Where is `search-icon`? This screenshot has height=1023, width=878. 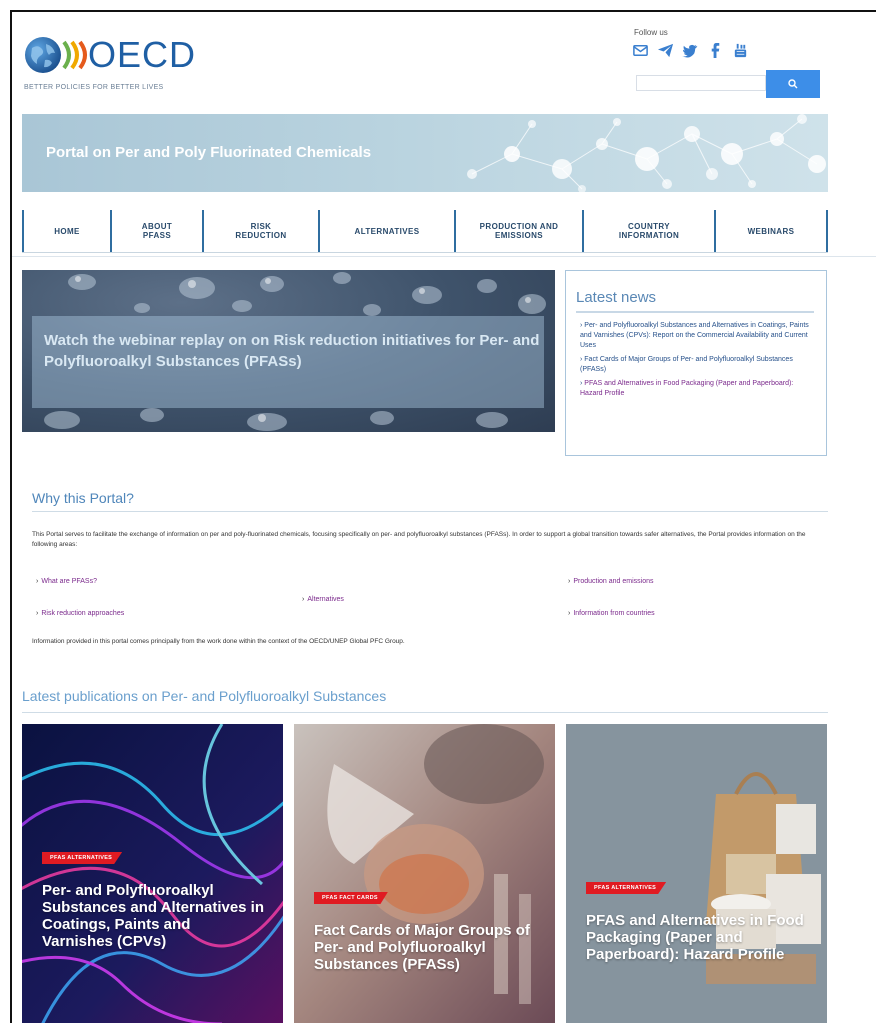
search-icon is located at coordinates (793, 84).